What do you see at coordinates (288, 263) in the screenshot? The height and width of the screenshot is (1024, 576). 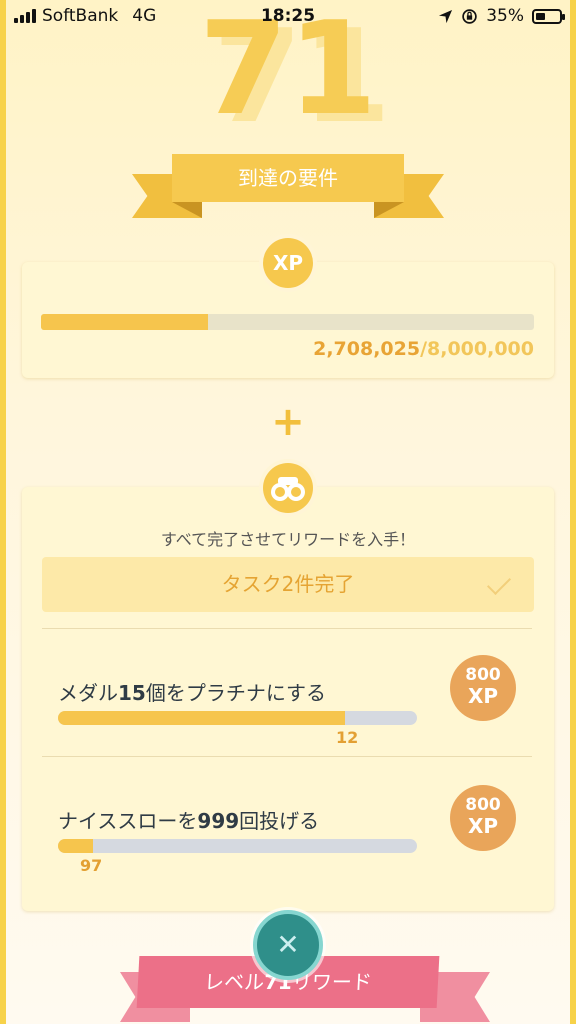 I see `xp-badge: XP` at bounding box center [288, 263].